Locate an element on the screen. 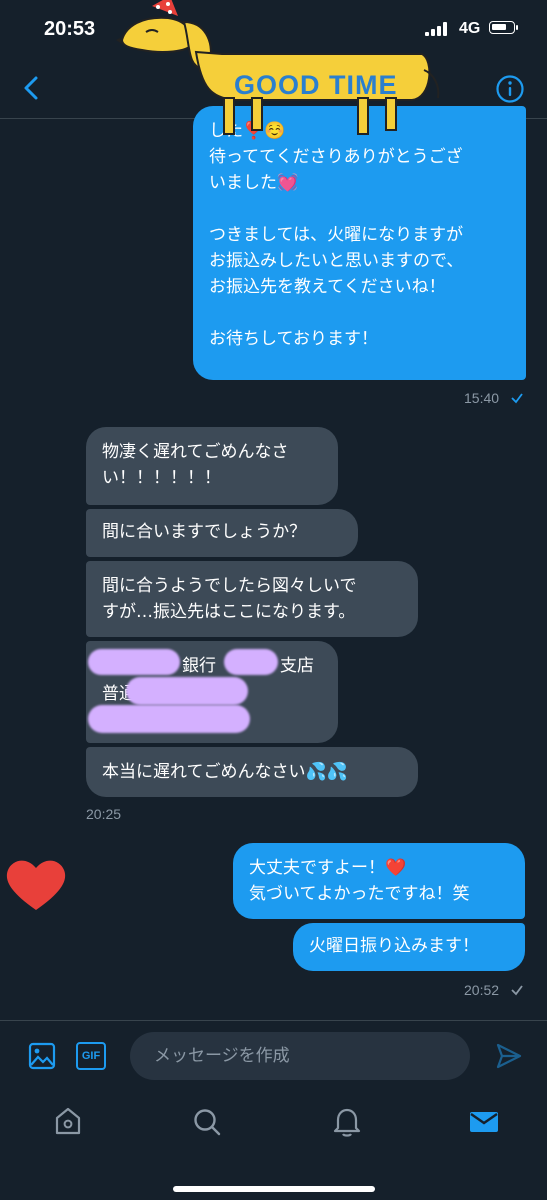 The height and width of the screenshot is (1200, 547). read-check-icon is located at coordinates (517, 398).